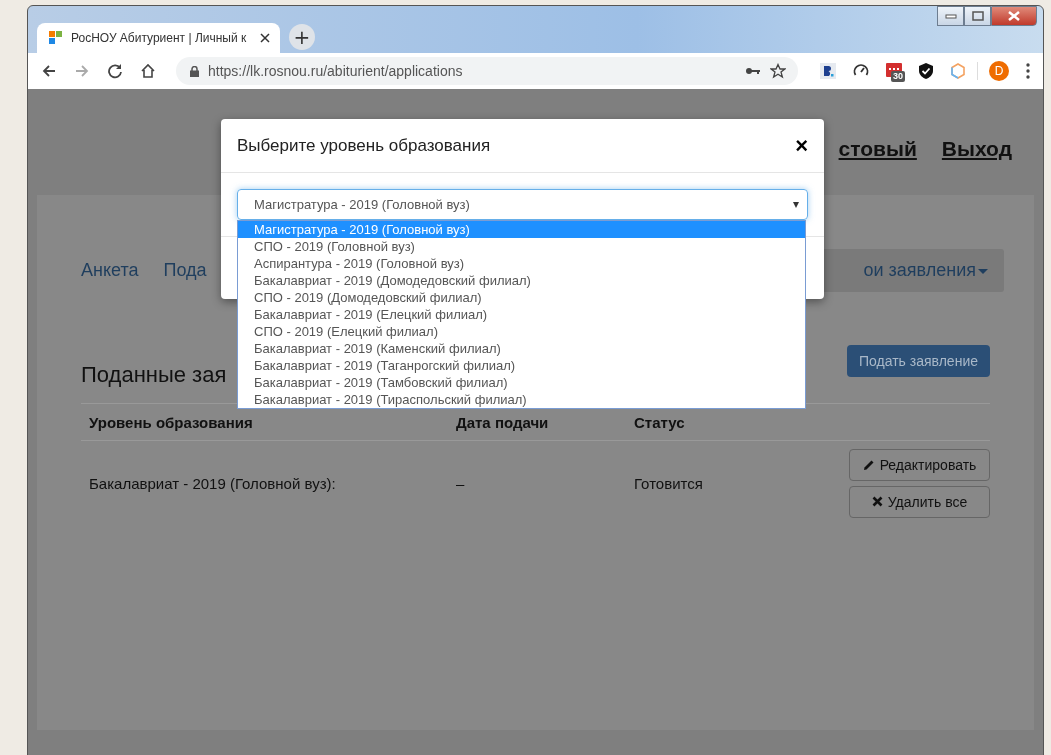 The width and height of the screenshot is (1051, 755). What do you see at coordinates (154, 375) in the screenshot?
I see `section-heading: Поданные зая` at bounding box center [154, 375].